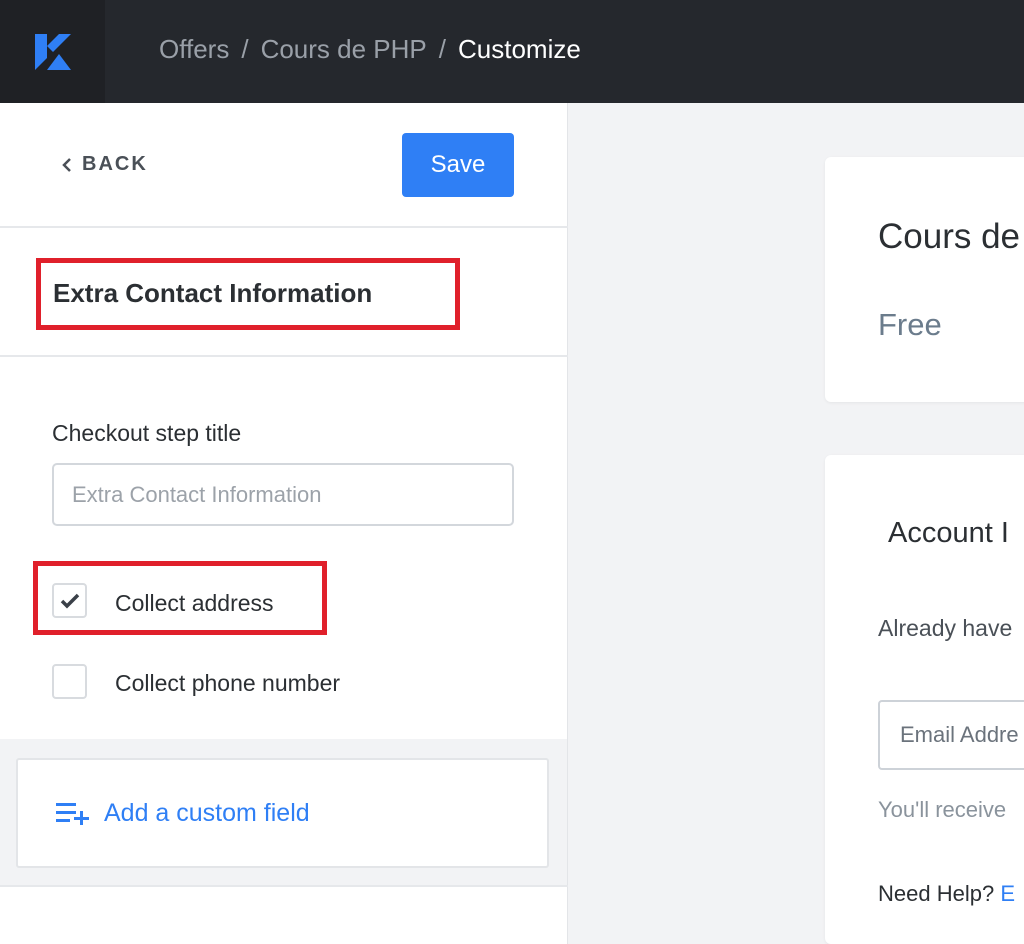 The width and height of the screenshot is (1024, 944). What do you see at coordinates (283, 494) in the screenshot?
I see `step-title-input` at bounding box center [283, 494].